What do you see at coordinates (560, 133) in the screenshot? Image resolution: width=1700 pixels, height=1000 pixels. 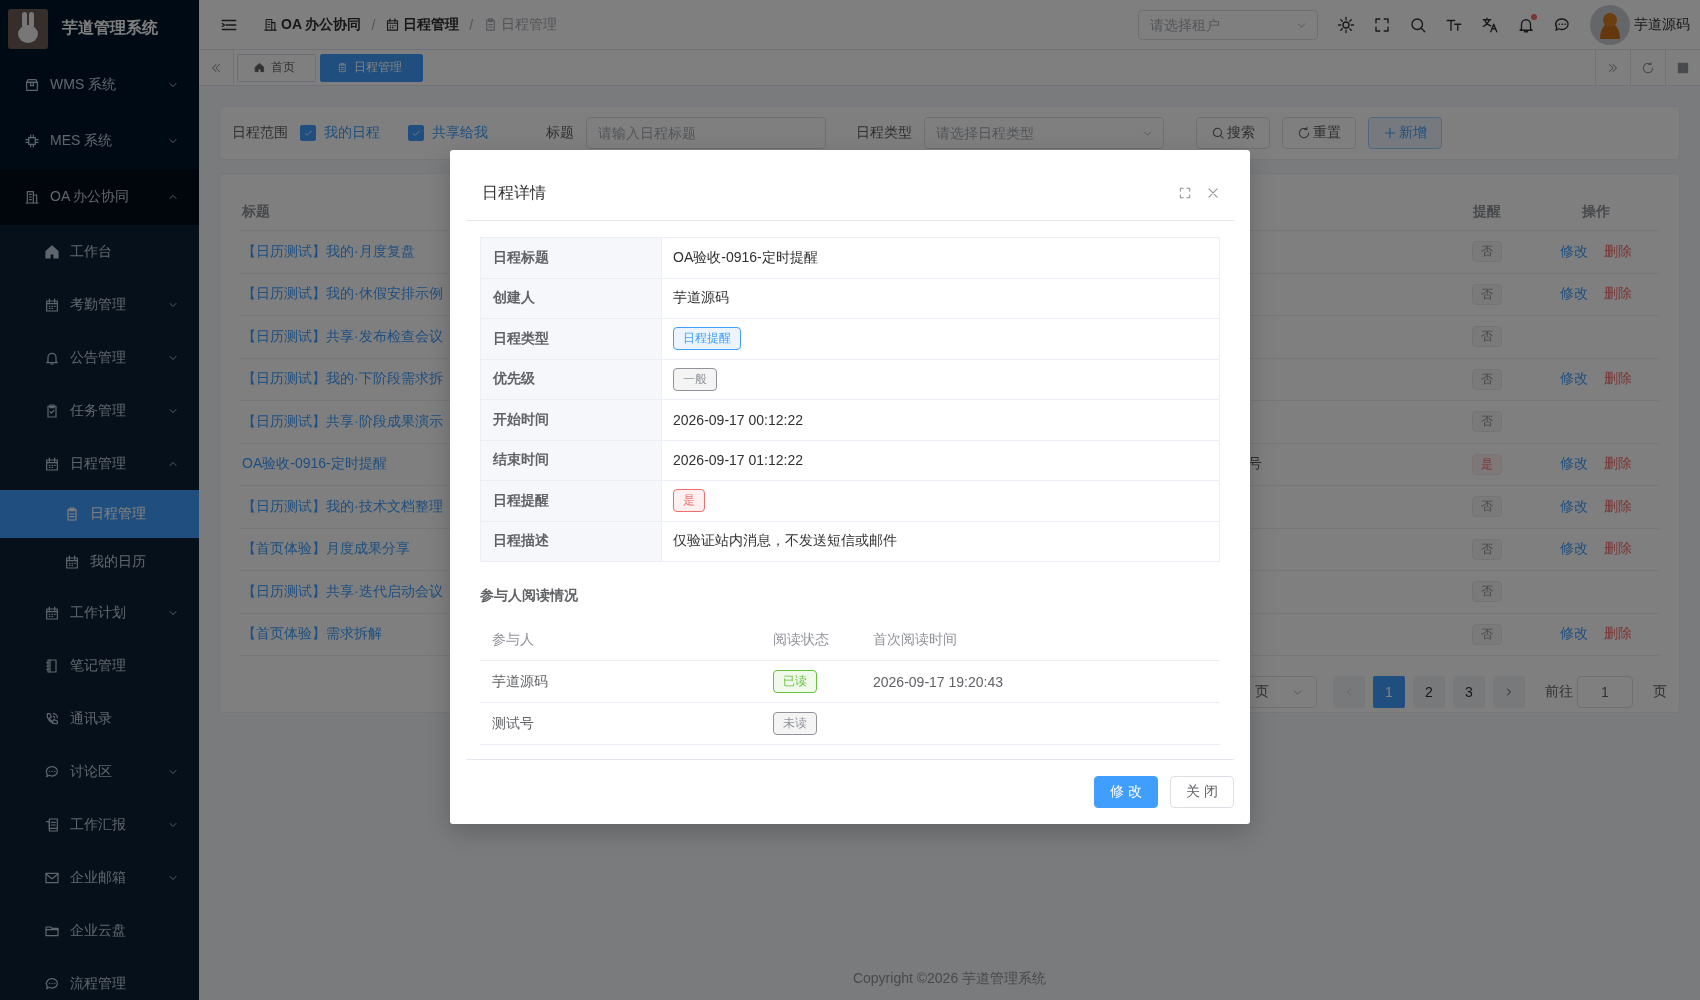 I see `field-label: 标题` at bounding box center [560, 133].